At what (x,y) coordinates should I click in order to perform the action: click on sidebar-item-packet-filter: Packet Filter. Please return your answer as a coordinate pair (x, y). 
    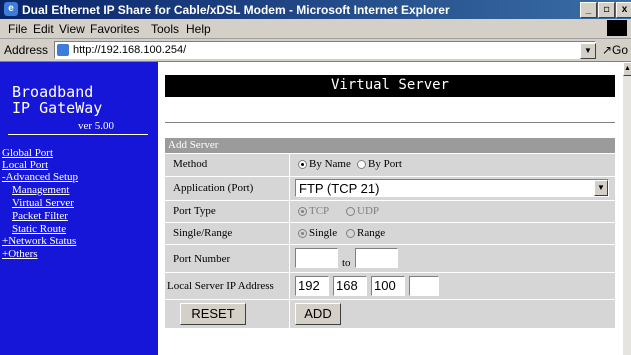
    Looking at the image, I should click on (40, 216).